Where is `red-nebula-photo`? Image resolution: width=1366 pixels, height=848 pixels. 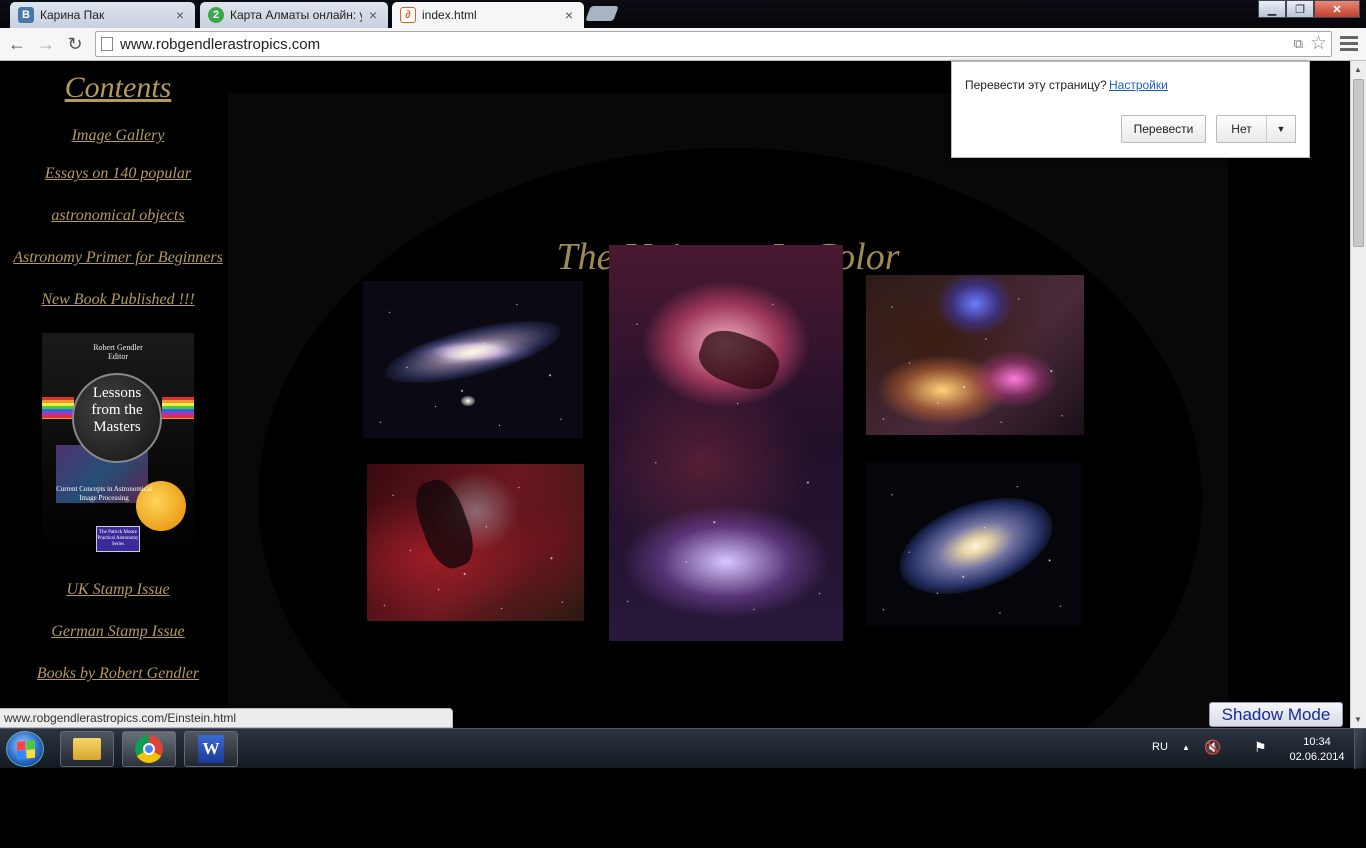
red-nebula-photo is located at coordinates (475, 542).